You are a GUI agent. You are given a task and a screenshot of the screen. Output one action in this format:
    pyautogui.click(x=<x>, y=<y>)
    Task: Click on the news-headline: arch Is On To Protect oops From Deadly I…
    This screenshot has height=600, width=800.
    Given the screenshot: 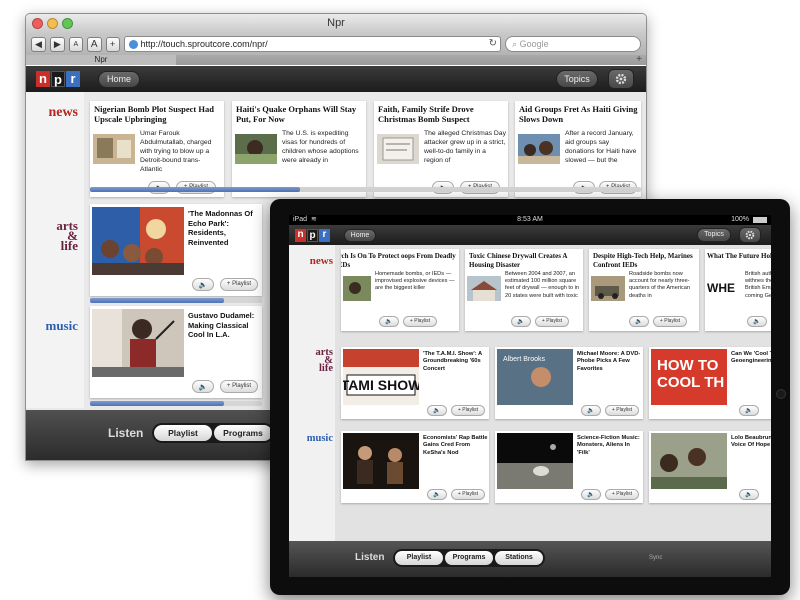 What is the action you would take?
    pyautogui.click(x=398, y=260)
    